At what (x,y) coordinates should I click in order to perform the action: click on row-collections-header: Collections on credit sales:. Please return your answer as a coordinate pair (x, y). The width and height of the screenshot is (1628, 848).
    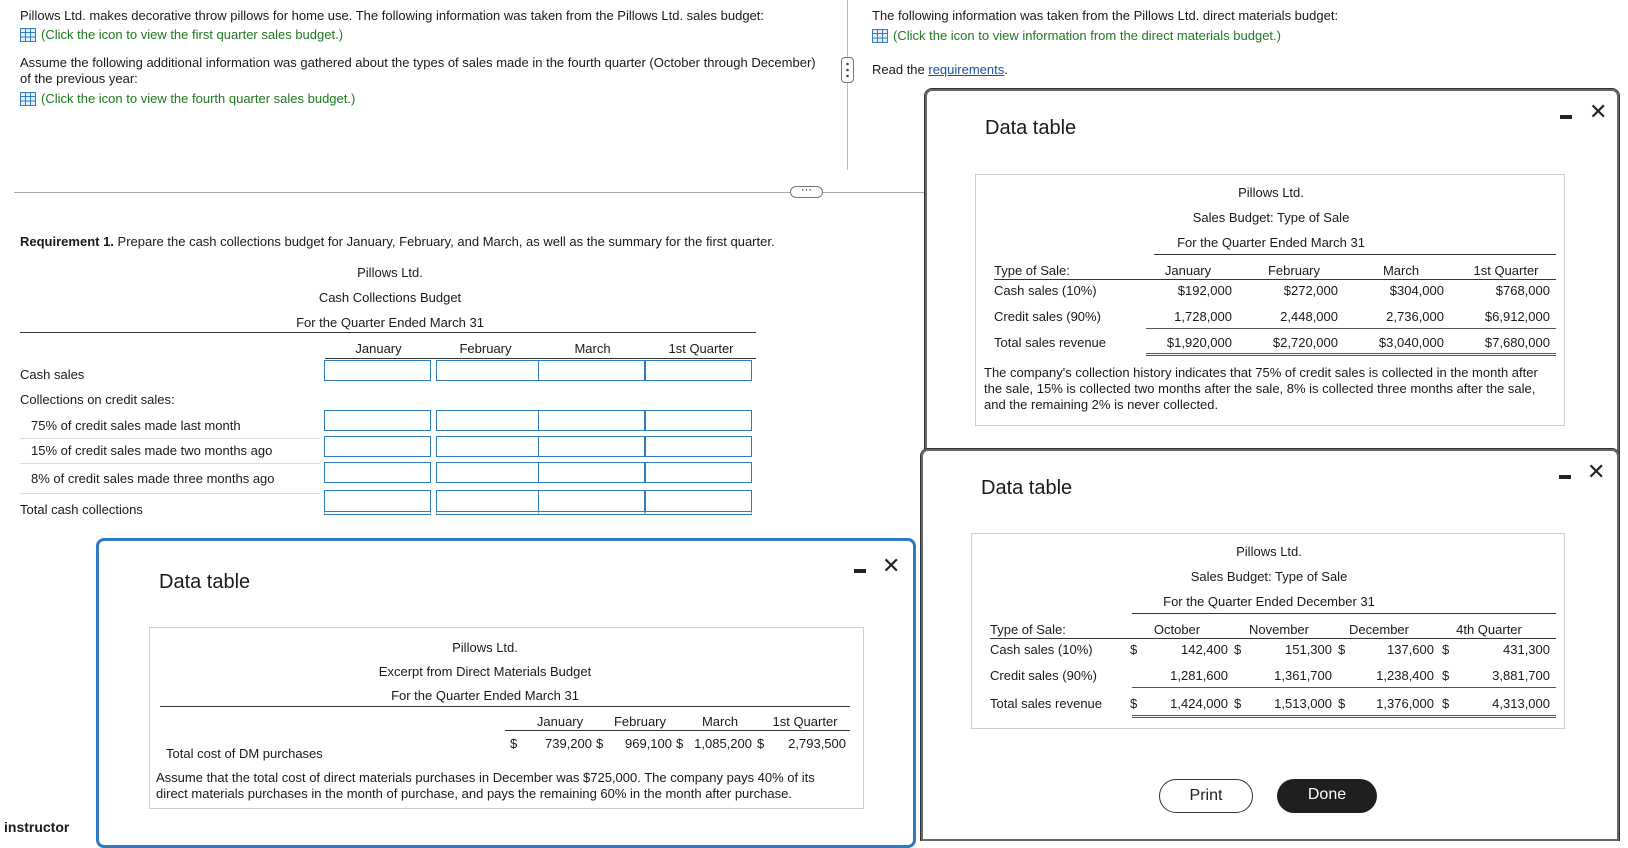
    Looking at the image, I should click on (97, 399).